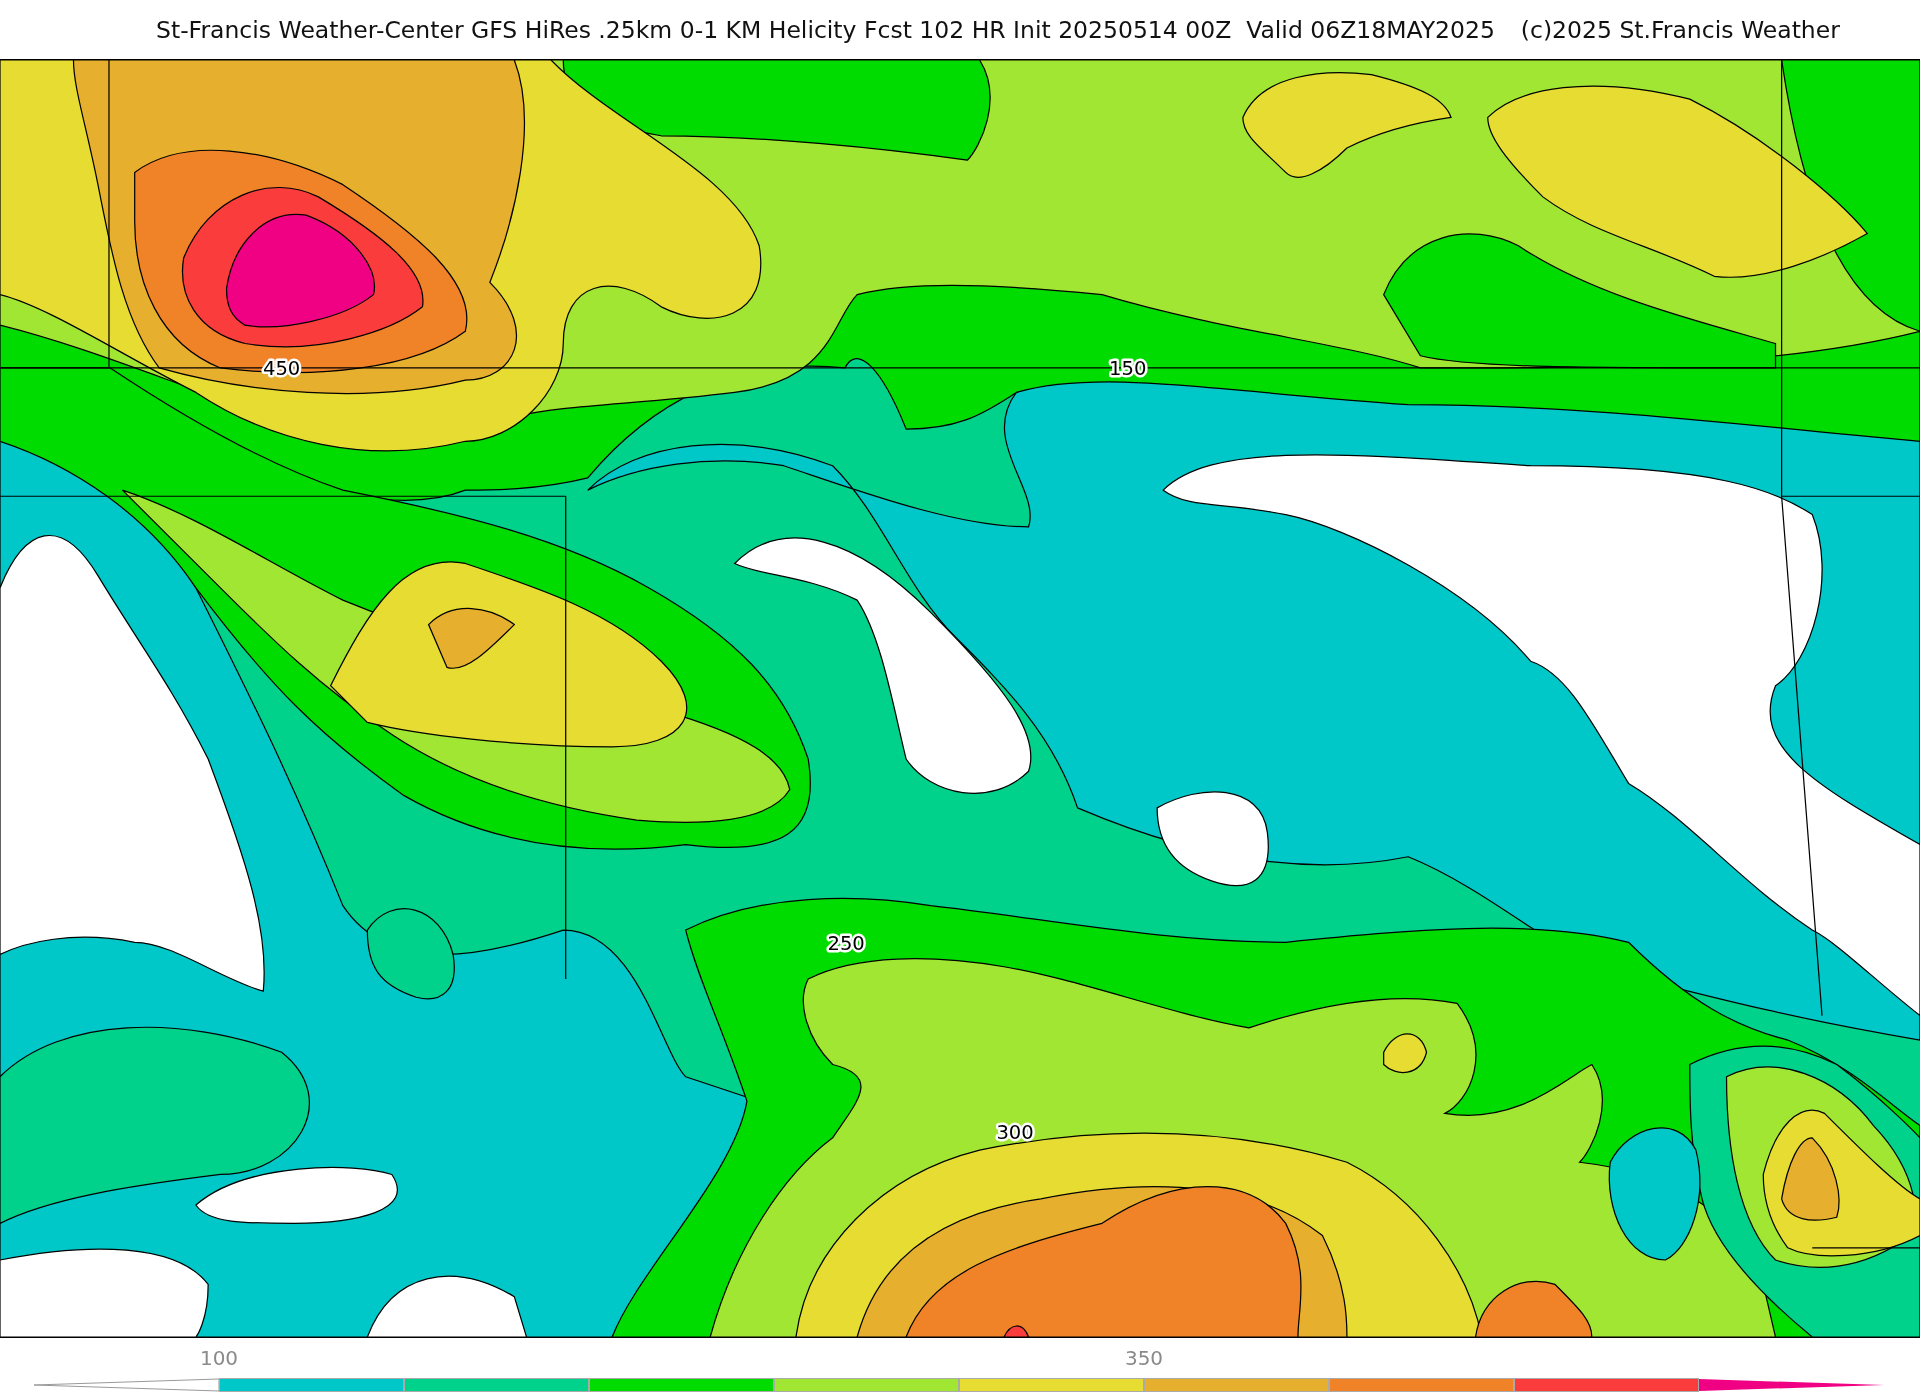  I want to click on copyright-text: (c)2025 St.Francis Weather, so click(1680, 29).